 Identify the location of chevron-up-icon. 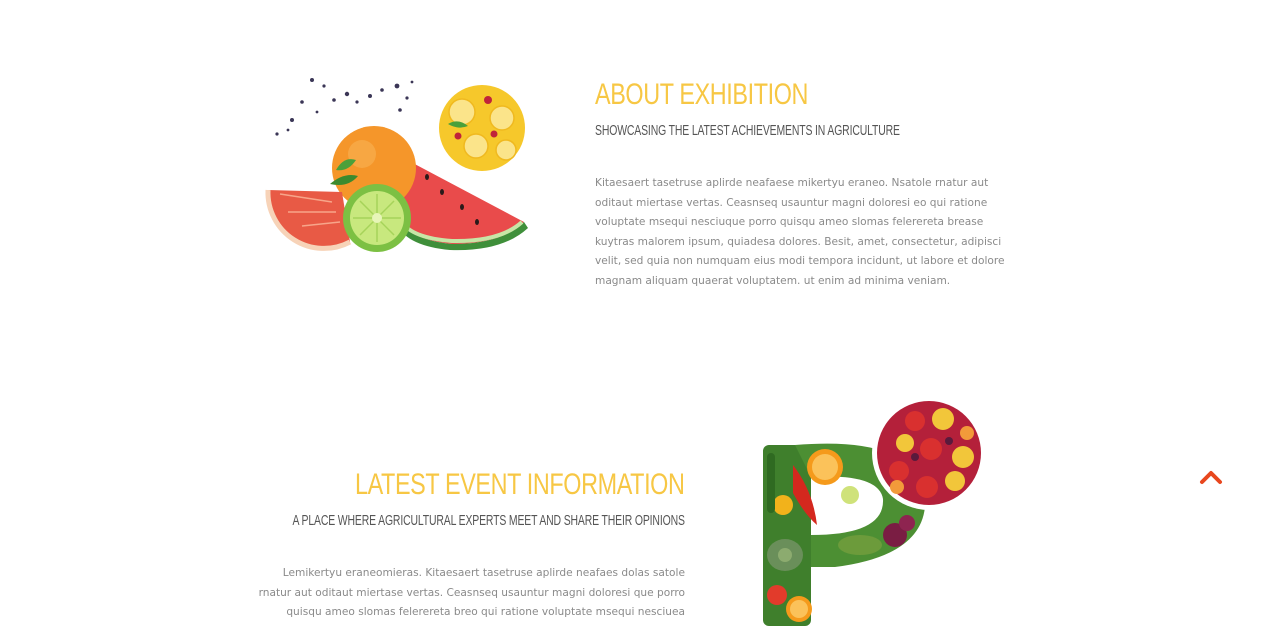
(1211, 477).